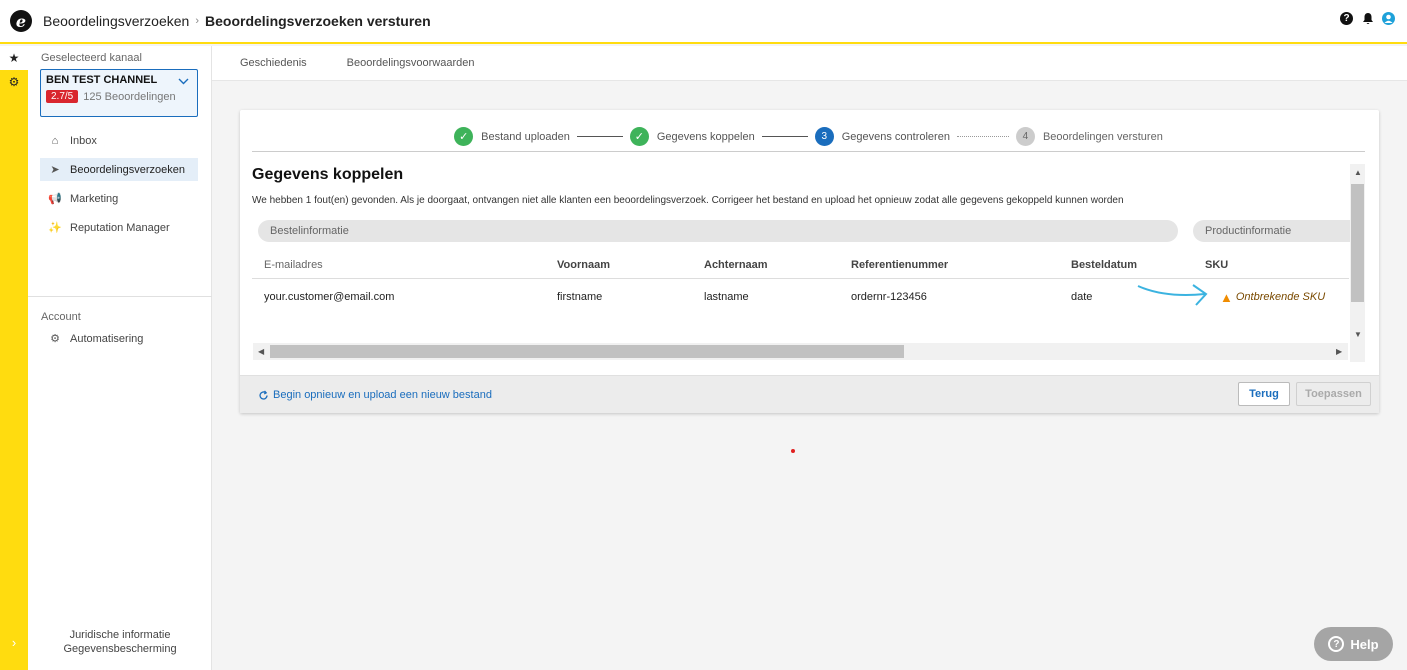  Describe the element at coordinates (293, 265) in the screenshot. I see `column-header: E-mailadres` at that location.